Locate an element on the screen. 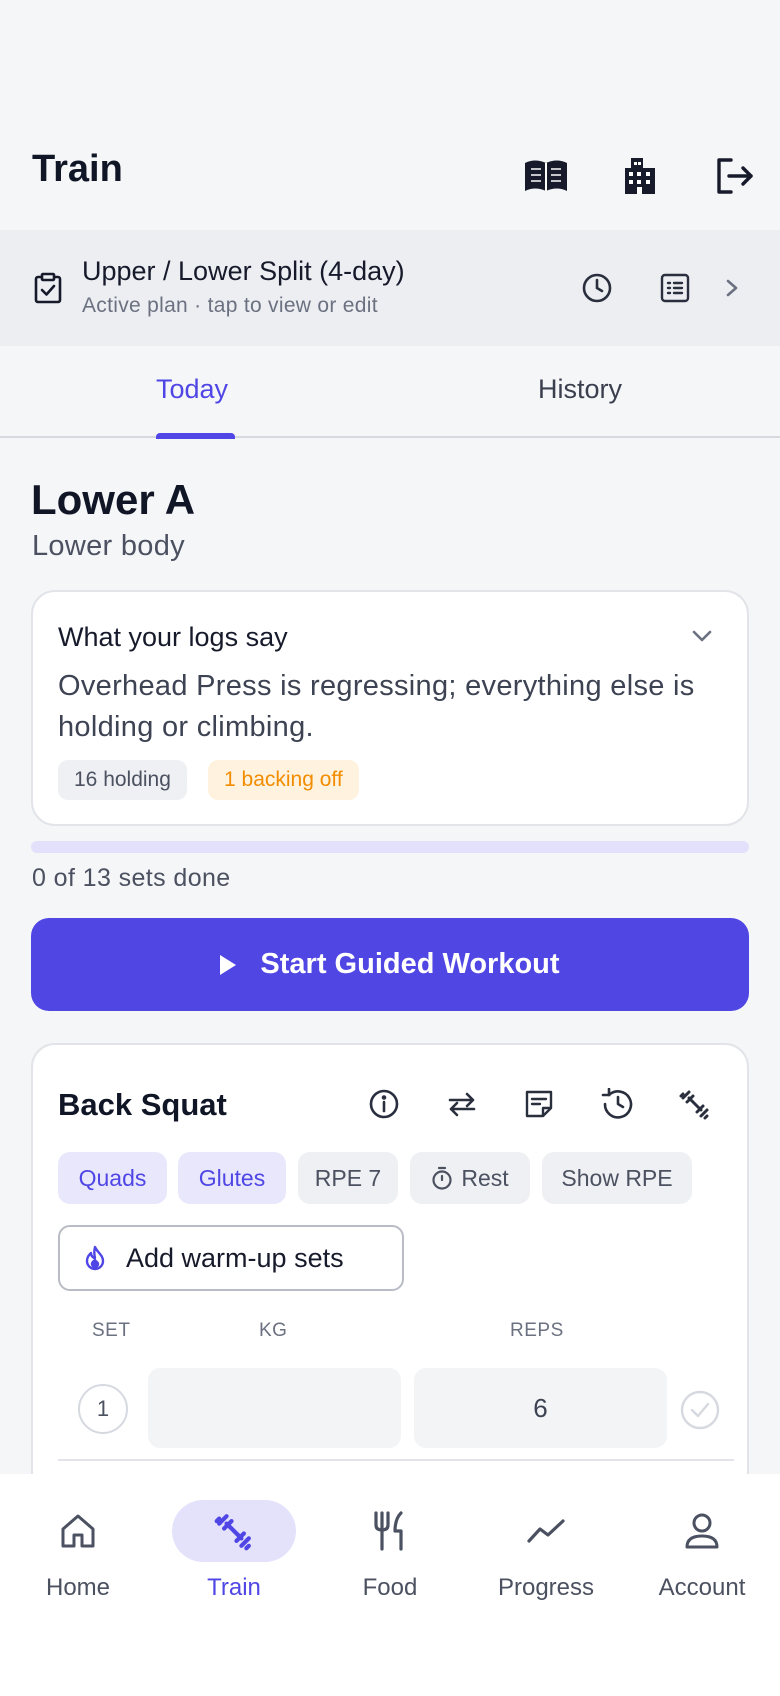  nav-home: Home is located at coordinates (78, 1551).